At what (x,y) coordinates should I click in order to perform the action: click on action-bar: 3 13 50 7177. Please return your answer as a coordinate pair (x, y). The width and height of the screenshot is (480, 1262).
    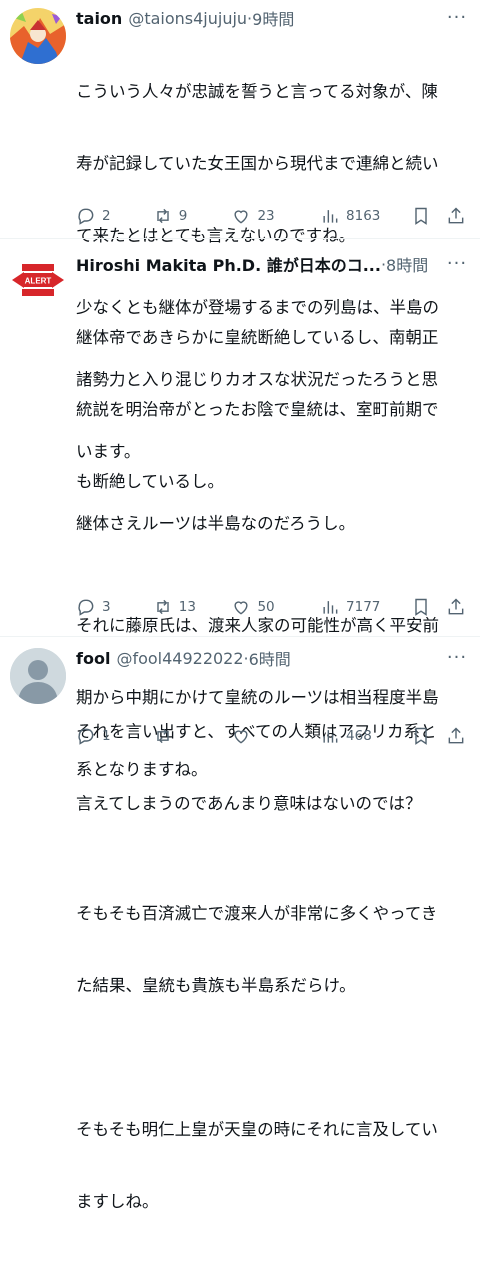
    Looking at the image, I should click on (271, 607).